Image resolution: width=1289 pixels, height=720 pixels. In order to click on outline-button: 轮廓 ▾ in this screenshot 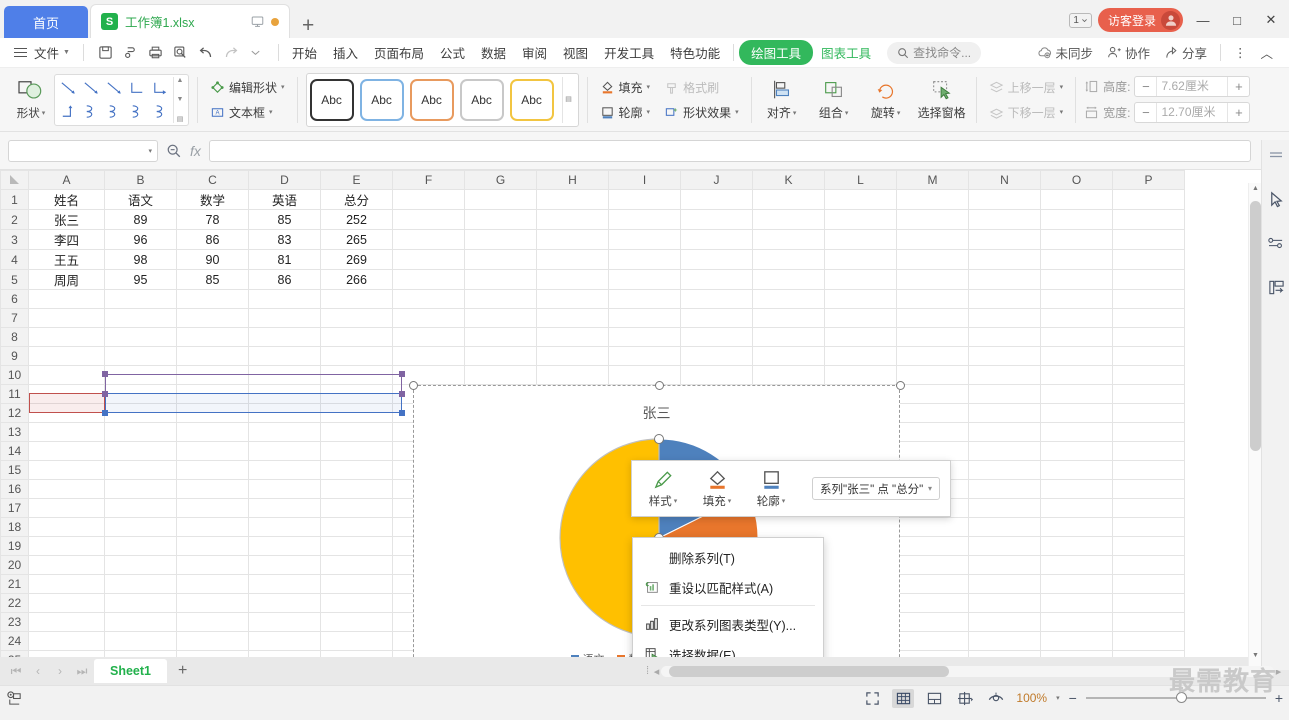, I will do `click(625, 112)`.